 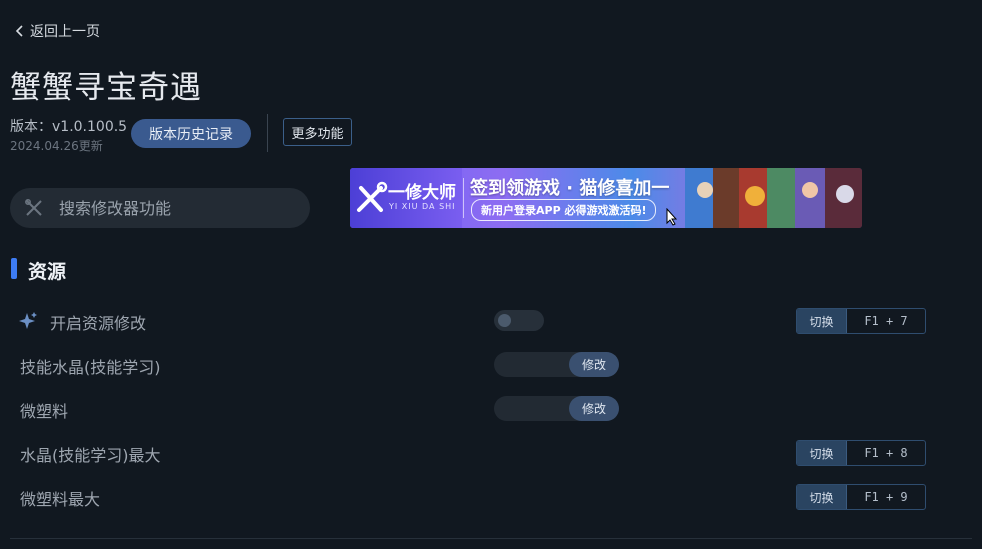 I want to click on cursor-icon, so click(x=672, y=217).